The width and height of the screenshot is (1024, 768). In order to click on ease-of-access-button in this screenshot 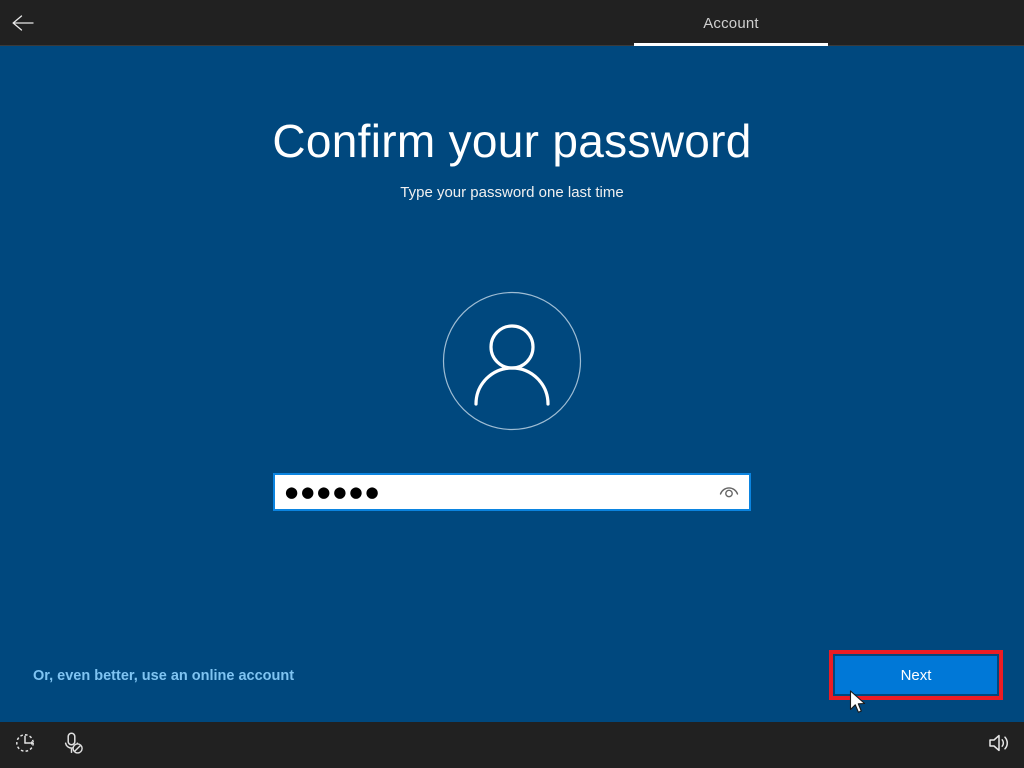, I will do `click(25, 745)`.